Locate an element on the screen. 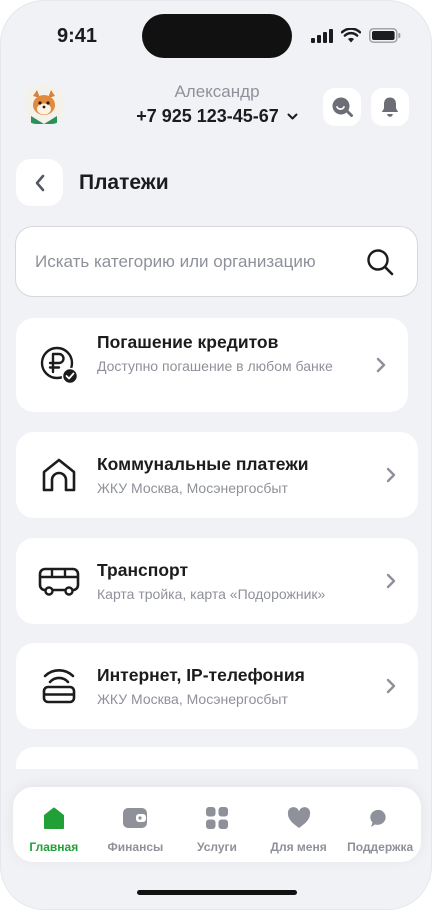 Image resolution: width=432 pixels, height=910 pixels. tab-support: Поддержка is located at coordinates (380, 824).